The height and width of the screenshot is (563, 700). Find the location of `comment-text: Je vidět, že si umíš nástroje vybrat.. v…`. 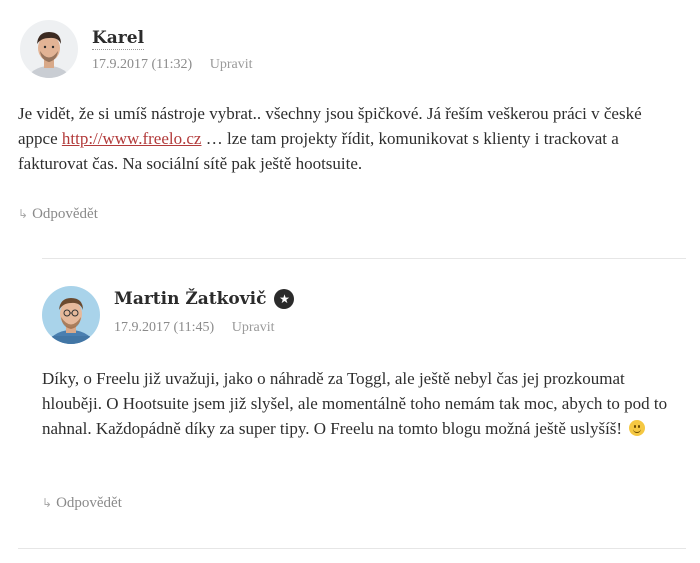

comment-text: Je vidět, že si umíš nástroje vybrat.. v… is located at coordinates (350, 138).